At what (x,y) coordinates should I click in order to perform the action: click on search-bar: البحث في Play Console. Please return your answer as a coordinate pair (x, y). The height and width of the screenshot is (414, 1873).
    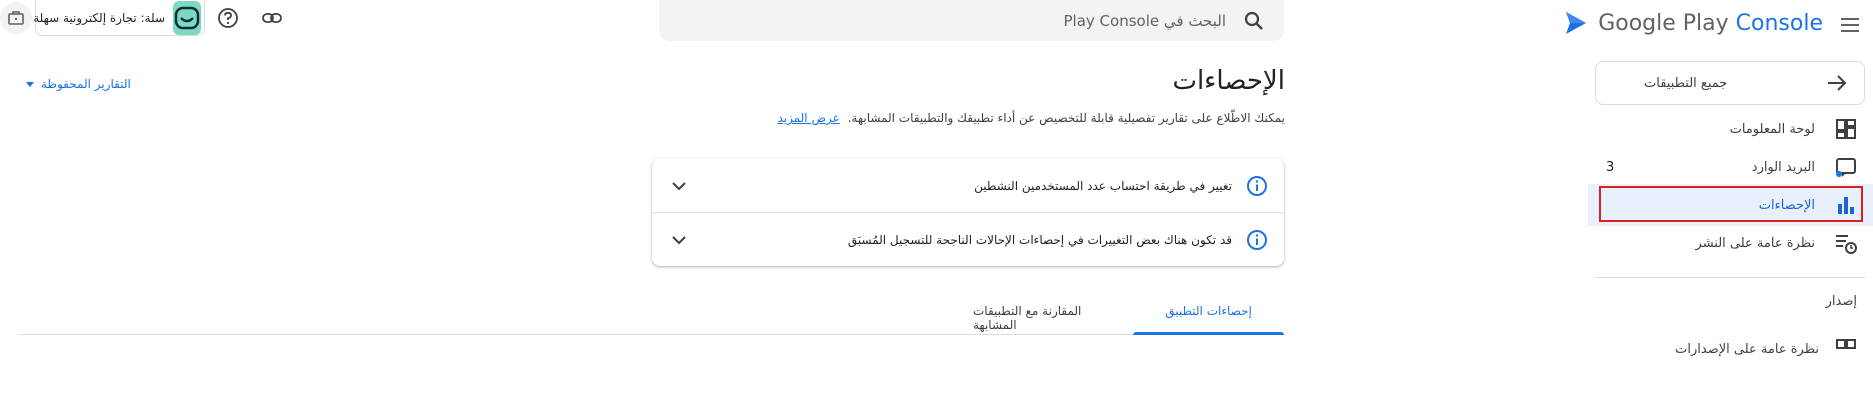
    Looking at the image, I should click on (971, 20).